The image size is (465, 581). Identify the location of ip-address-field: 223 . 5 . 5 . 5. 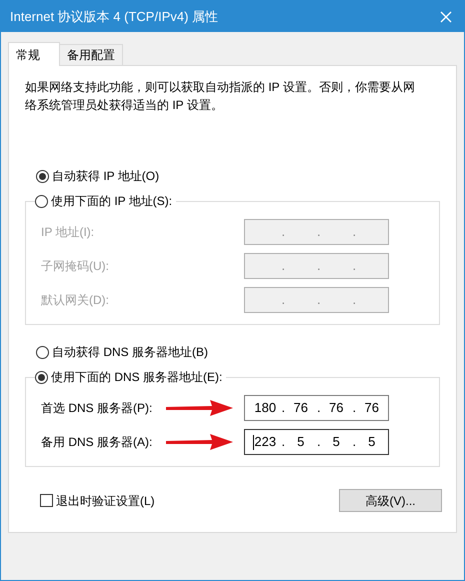
(316, 442).